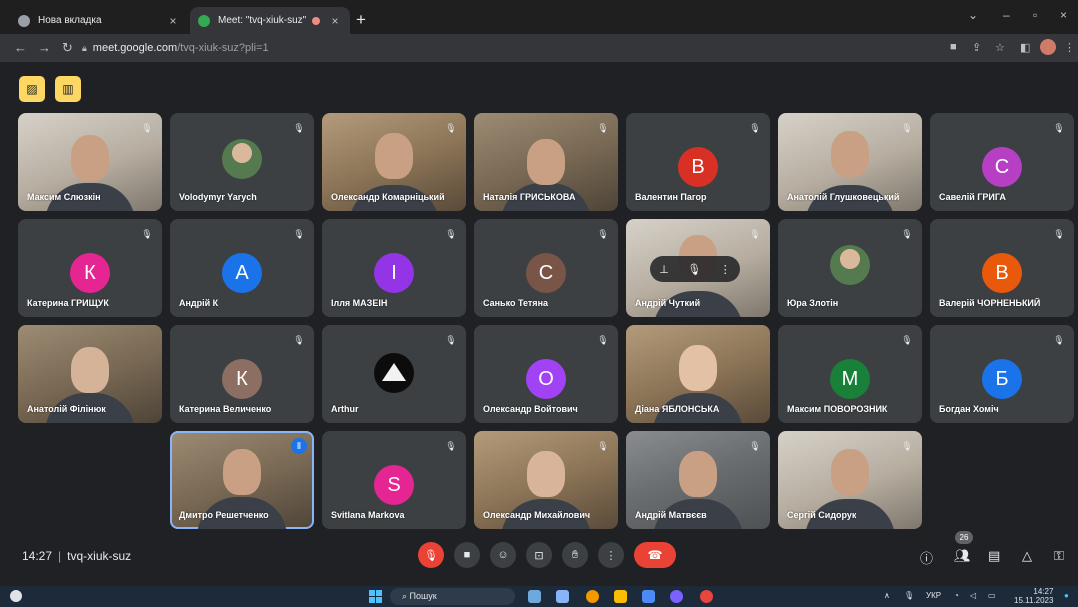 Image resolution: width=1078 pixels, height=607 pixels. Describe the element at coordinates (850, 268) in the screenshot. I see `participant-tile: 🎙︎ Юра Злотін` at that location.